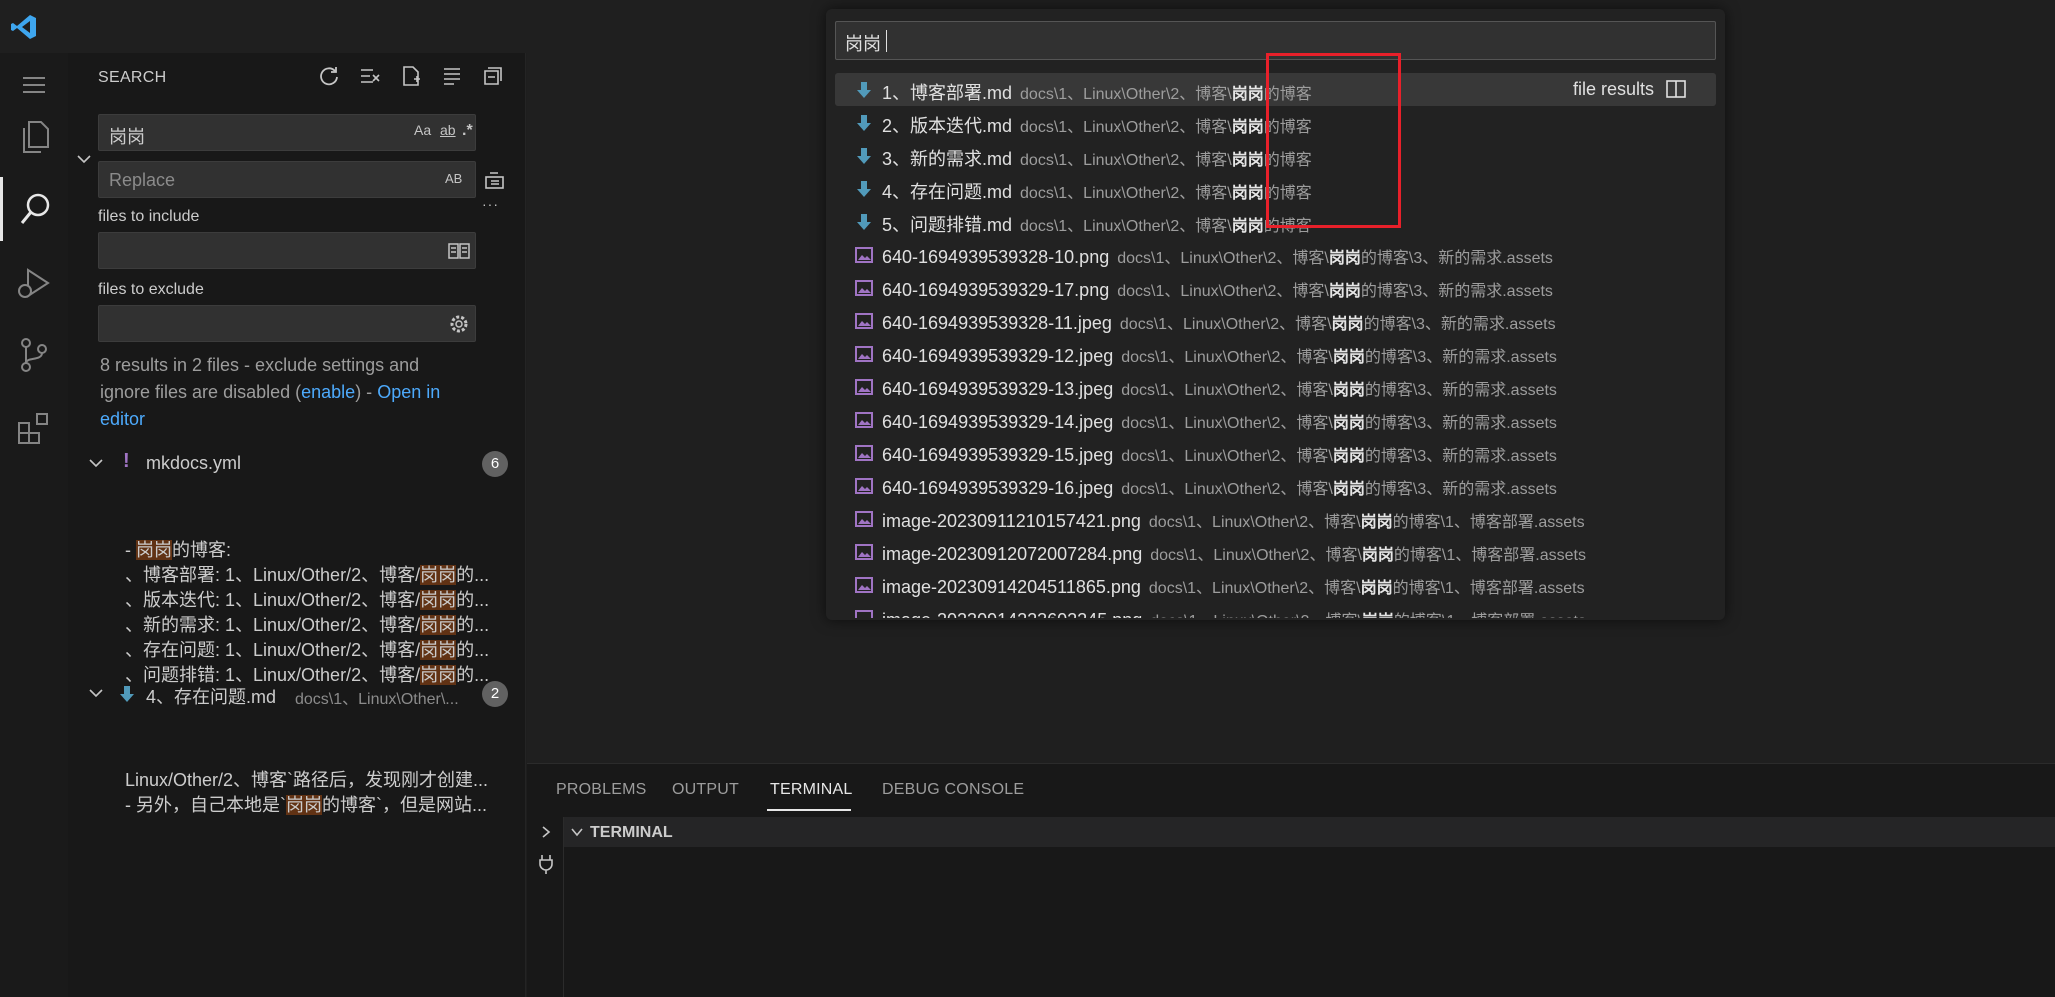 This screenshot has height=997, width=2055. What do you see at coordinates (459, 326) in the screenshot?
I see `use-exclude-settings-icon` at bounding box center [459, 326].